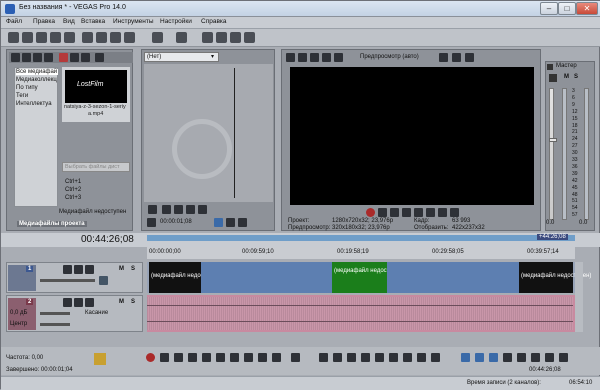  I want to click on track-menu-icon, so click(103, 280).